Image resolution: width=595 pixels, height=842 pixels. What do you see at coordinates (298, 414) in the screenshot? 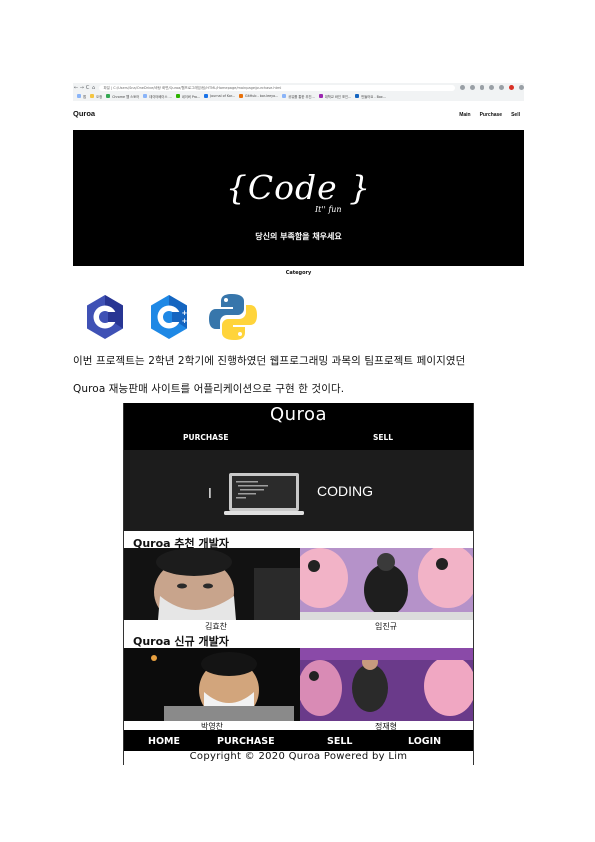
I see `app-title: Quroa` at bounding box center [298, 414].